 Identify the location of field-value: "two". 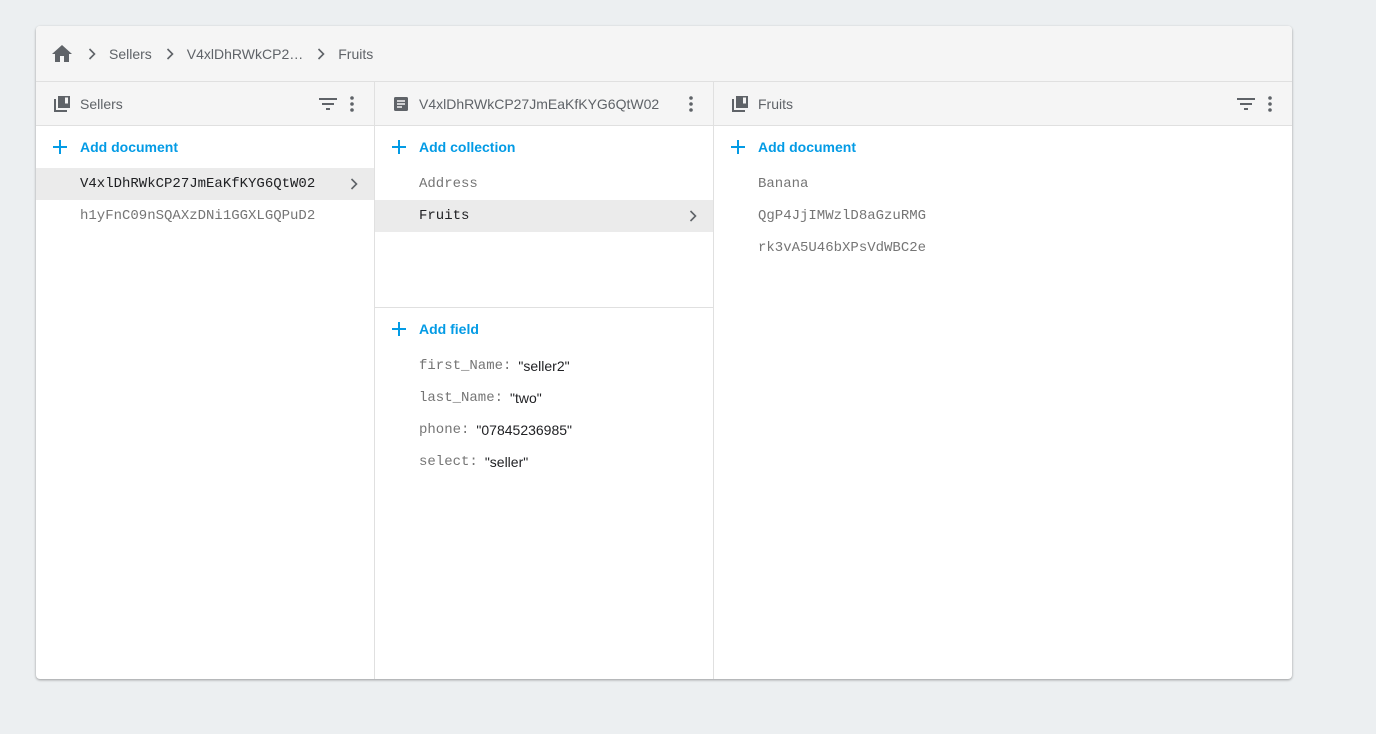
(526, 398).